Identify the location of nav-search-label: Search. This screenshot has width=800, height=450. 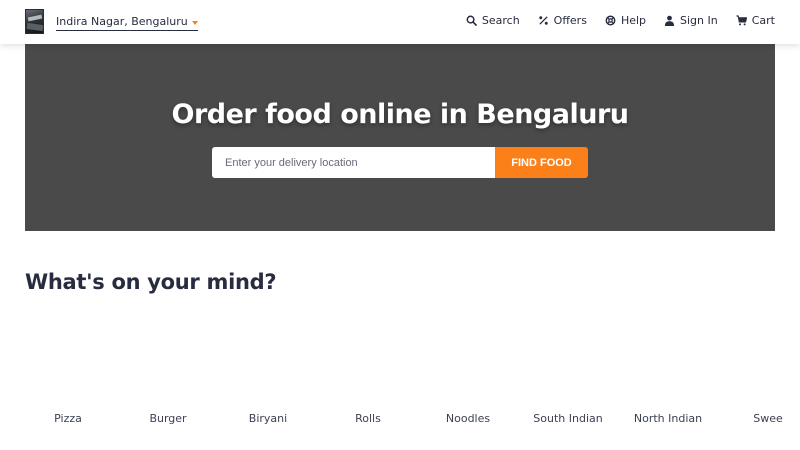
(500, 20).